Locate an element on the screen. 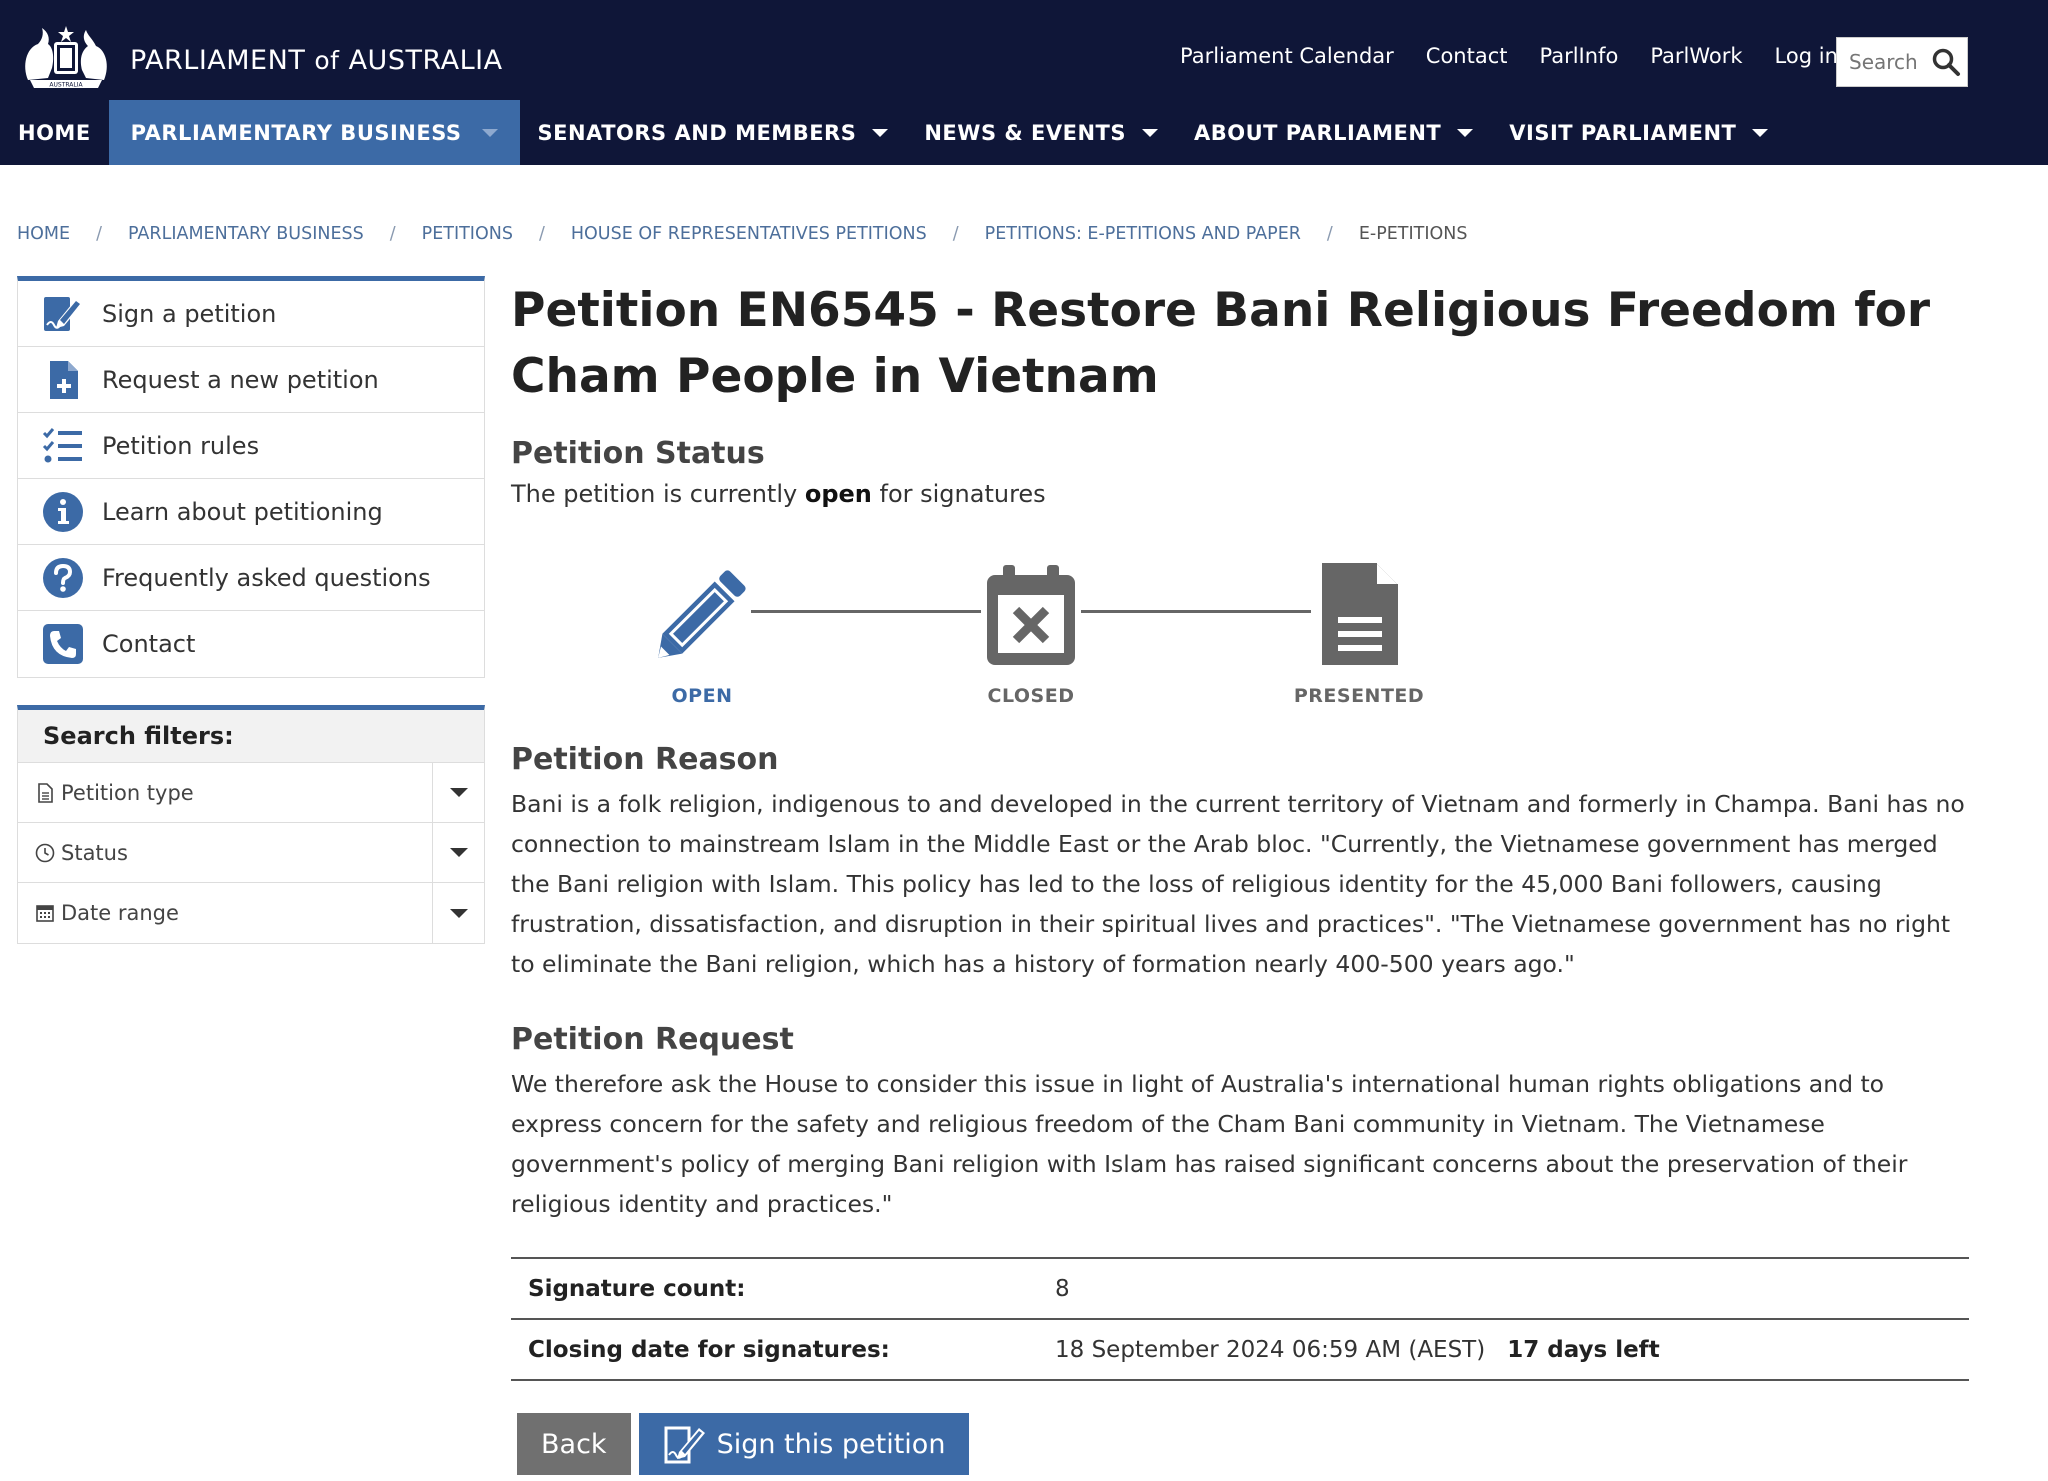 Image resolution: width=2048 pixels, height=1481 pixels. site-wordmark: PARLIAMENT of AUSTRALIA is located at coordinates (316, 60).